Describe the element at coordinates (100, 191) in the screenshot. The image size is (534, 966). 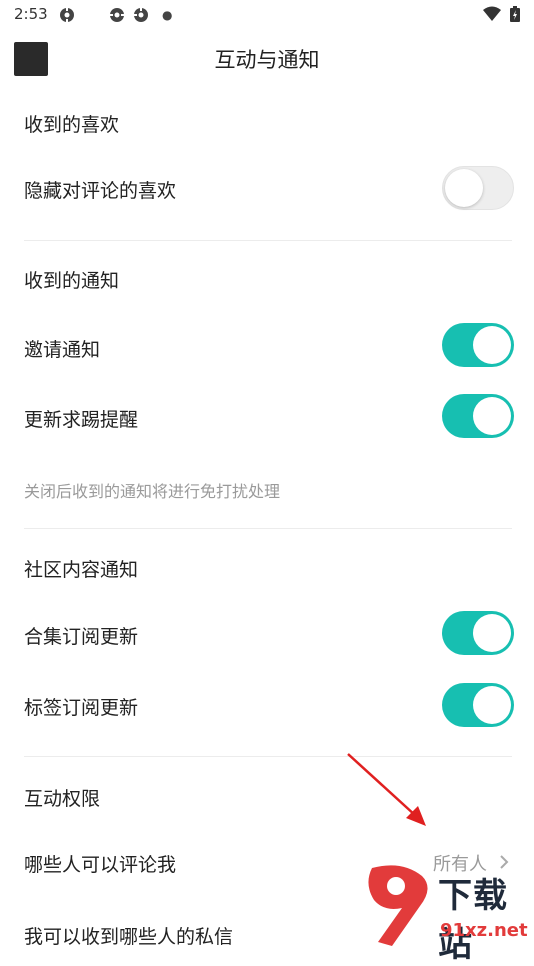
I see `row-label-hide-comment-likes: 隐藏对评论的喜欢` at that location.